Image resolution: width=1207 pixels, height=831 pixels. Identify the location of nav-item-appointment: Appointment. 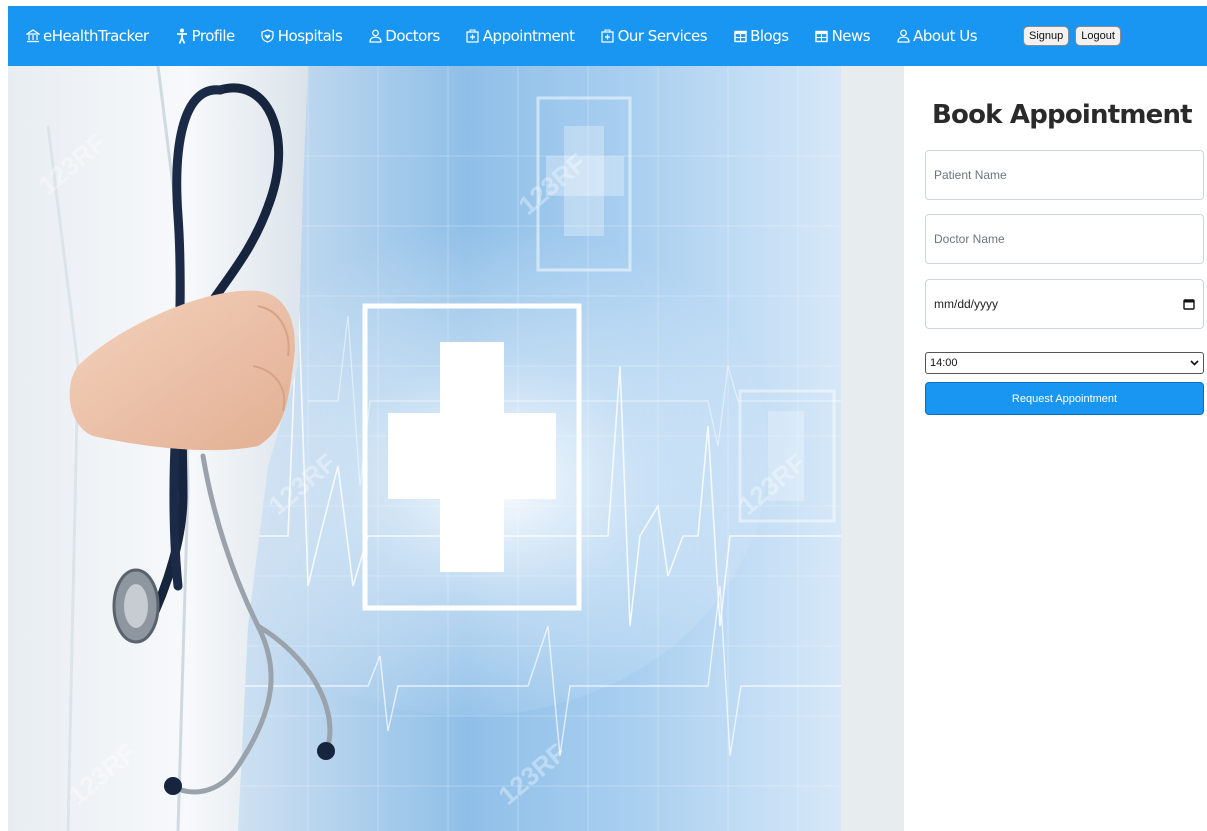
(520, 36).